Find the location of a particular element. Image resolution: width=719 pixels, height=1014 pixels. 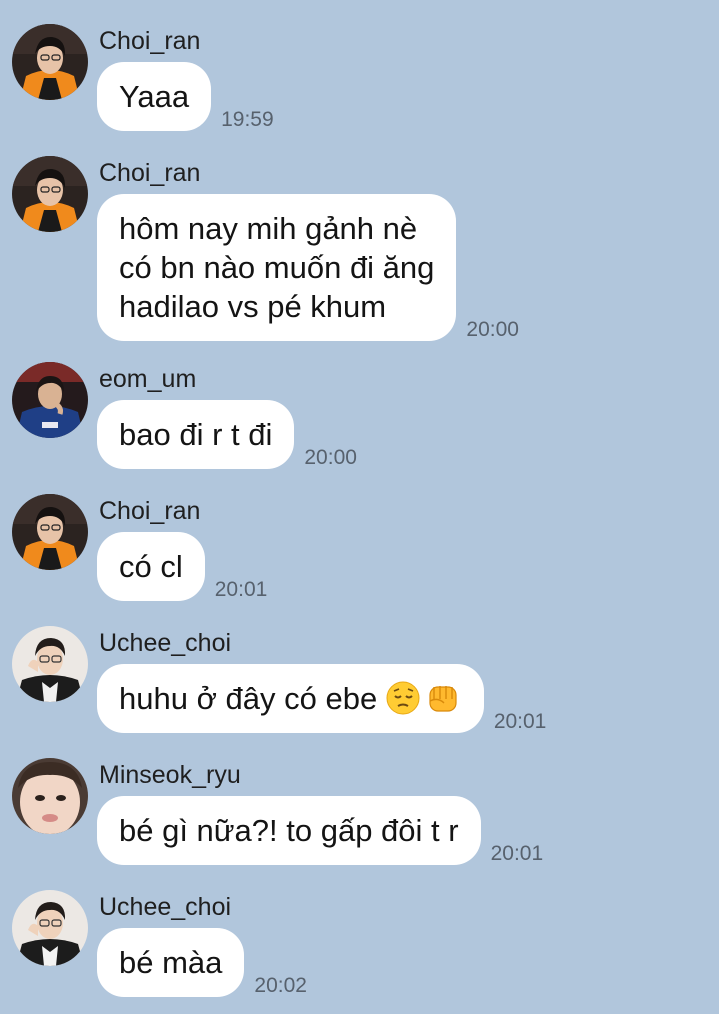

message-timestamp: 20:02 is located at coordinates (280, 985).